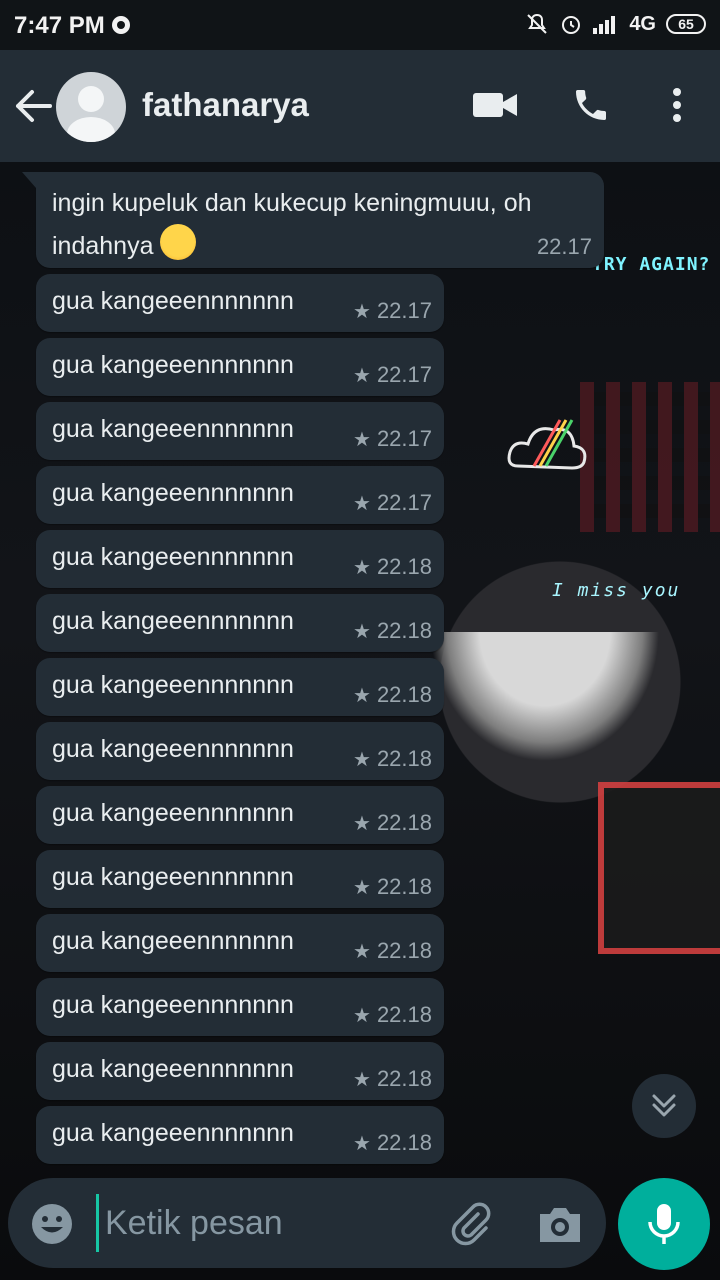  I want to click on mute-icon, so click(537, 23).